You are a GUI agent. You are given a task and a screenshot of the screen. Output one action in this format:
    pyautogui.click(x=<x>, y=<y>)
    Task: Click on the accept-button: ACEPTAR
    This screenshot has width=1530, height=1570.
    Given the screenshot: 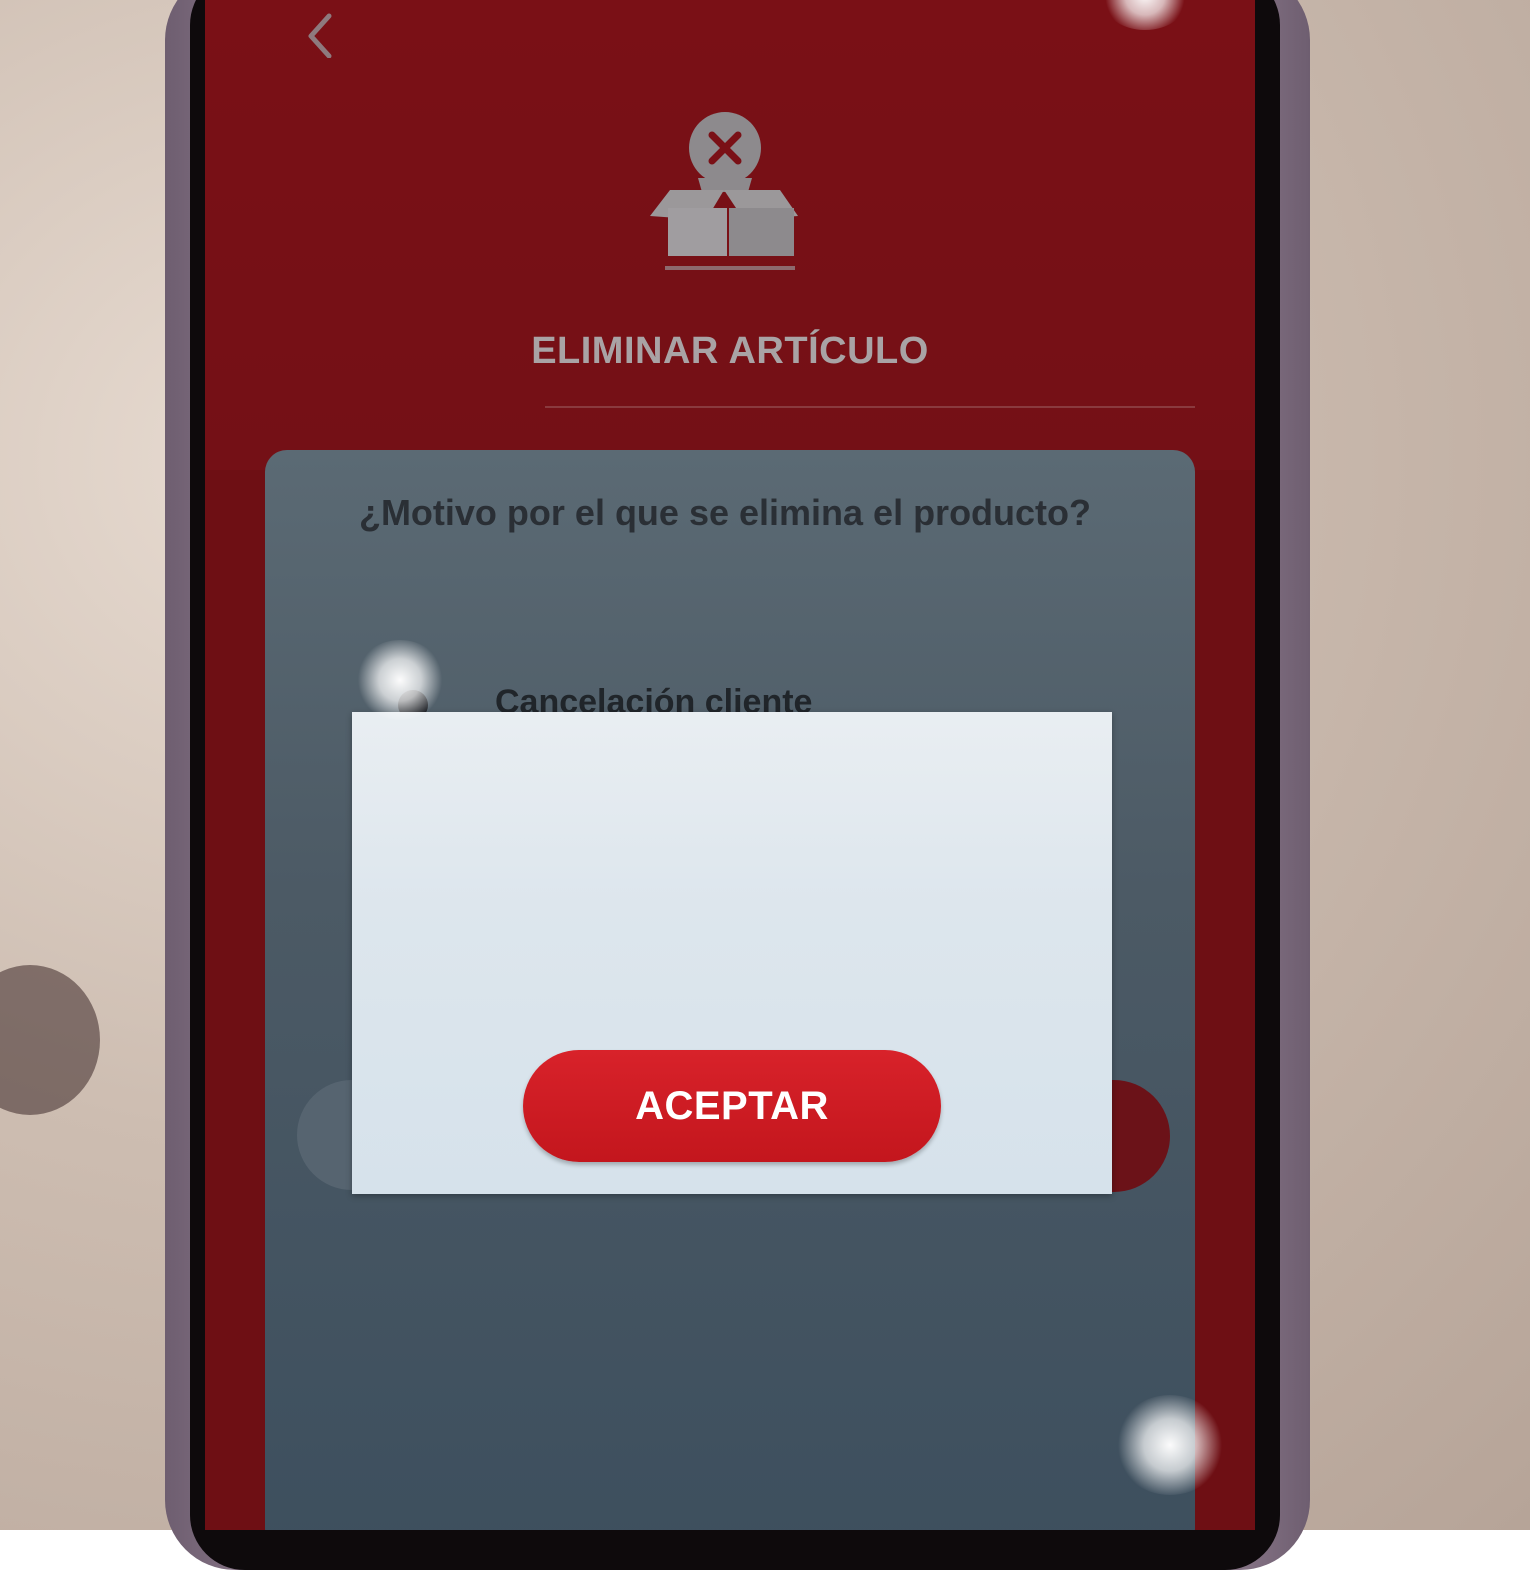 What is the action you would take?
    pyautogui.click(x=732, y=1106)
    